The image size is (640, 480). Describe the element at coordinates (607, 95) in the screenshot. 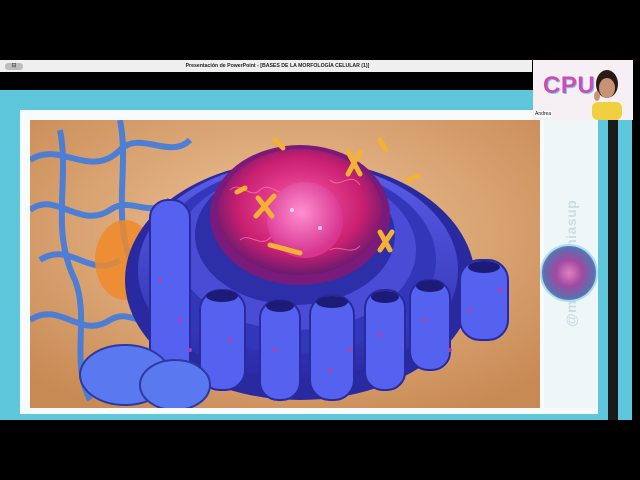

I see `presenter-avatar` at that location.